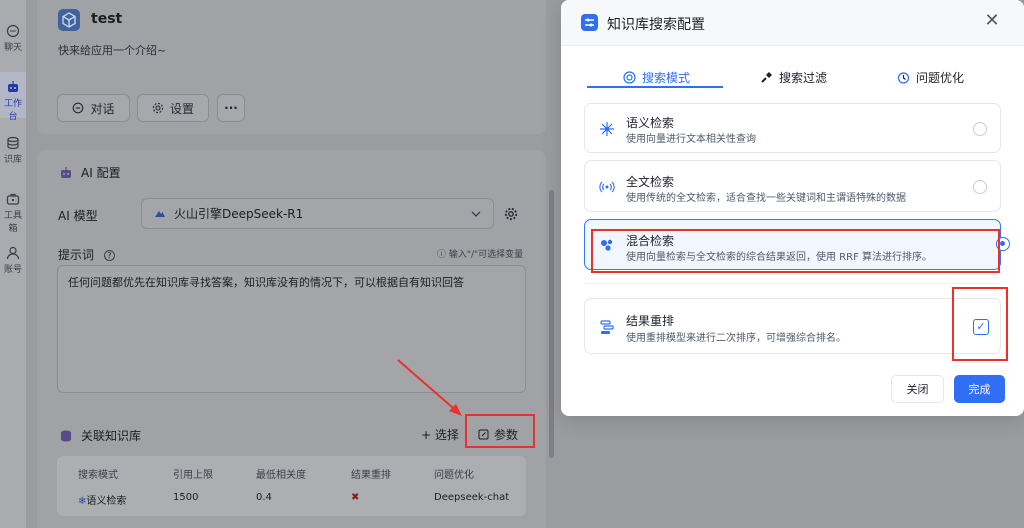  Describe the element at coordinates (454, 475) in the screenshot. I see `table-header: 问题优化` at that location.